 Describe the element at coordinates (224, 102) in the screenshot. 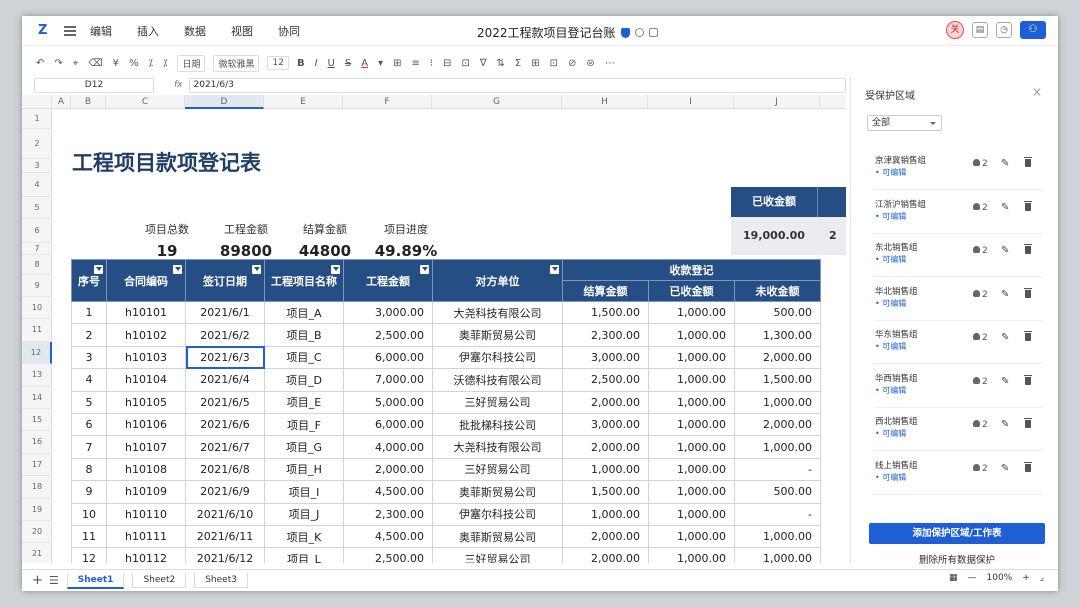

I see `column-header-d: D` at that location.